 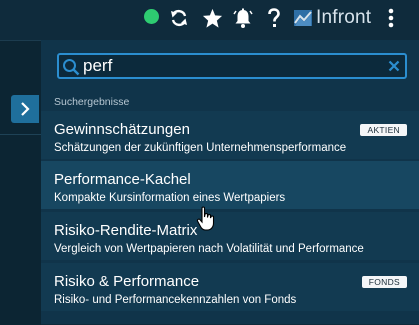 I want to click on search-field, so click(x=232, y=66).